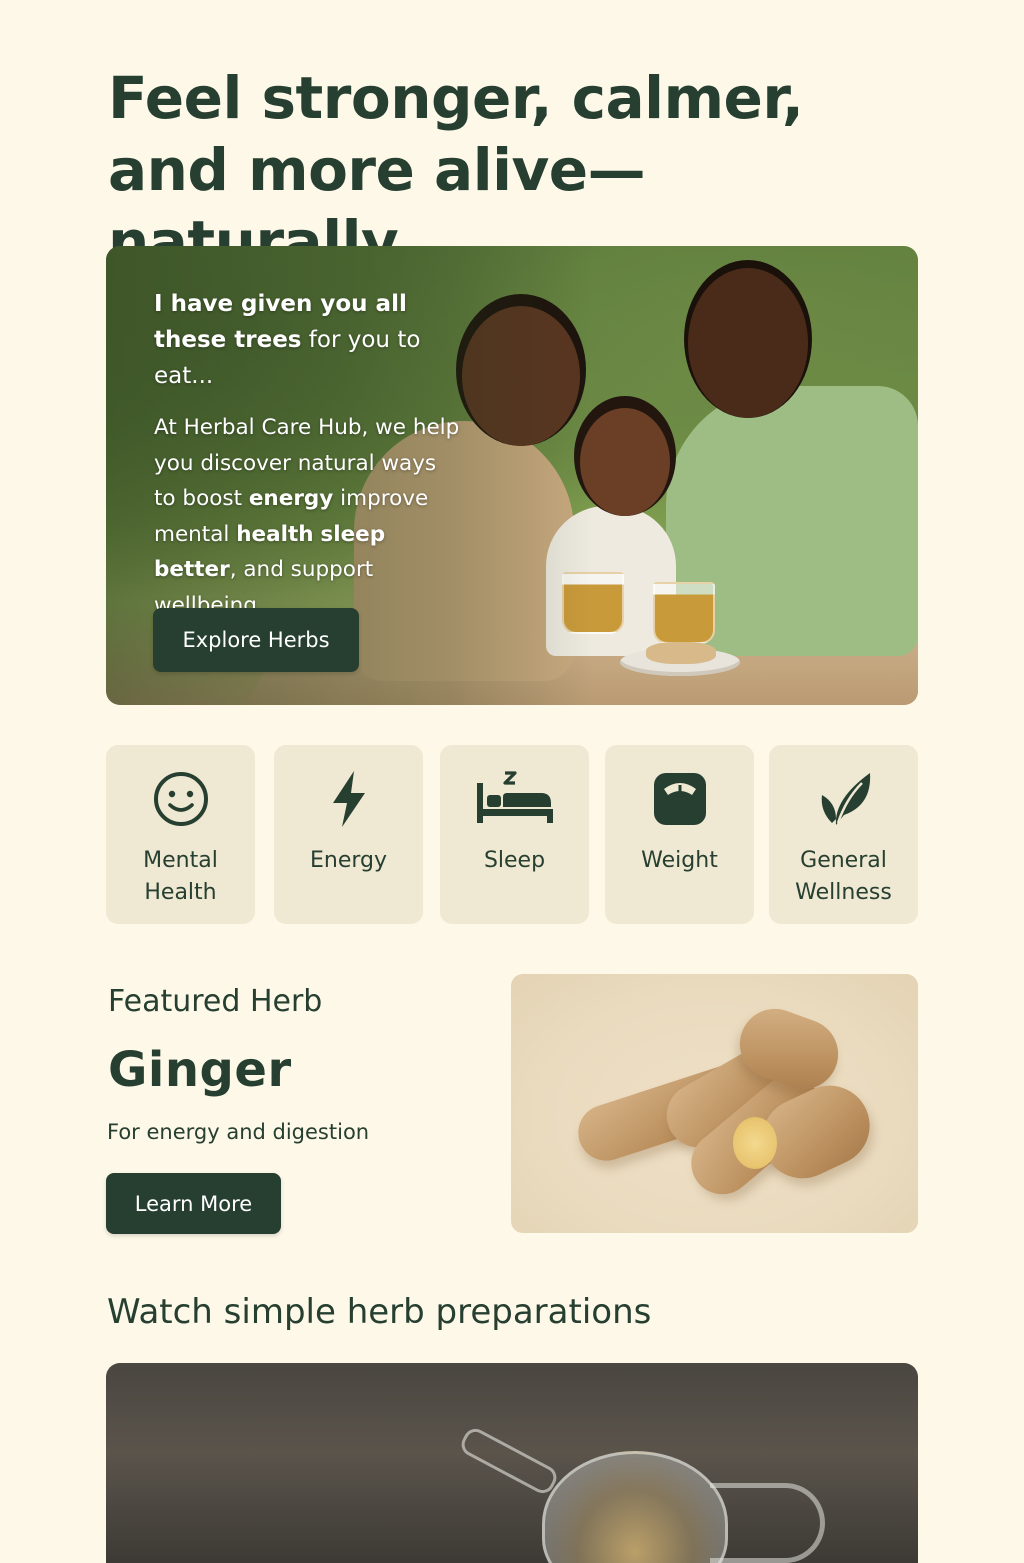 Image resolution: width=1024 pixels, height=1563 pixels. I want to click on headline-line-1: Feel stronger, calmer,, so click(456, 98).